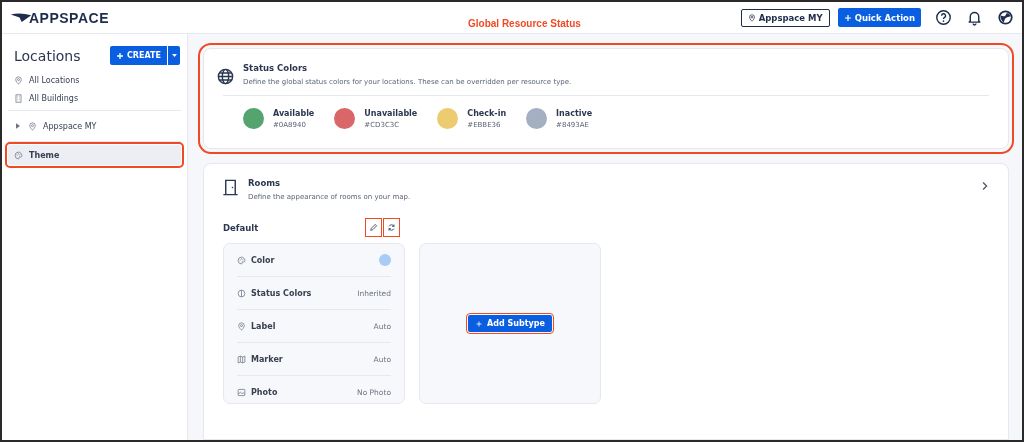 This screenshot has width=1024, height=442. What do you see at coordinates (785, 17) in the screenshot?
I see `location-button: Appspace MY` at bounding box center [785, 17].